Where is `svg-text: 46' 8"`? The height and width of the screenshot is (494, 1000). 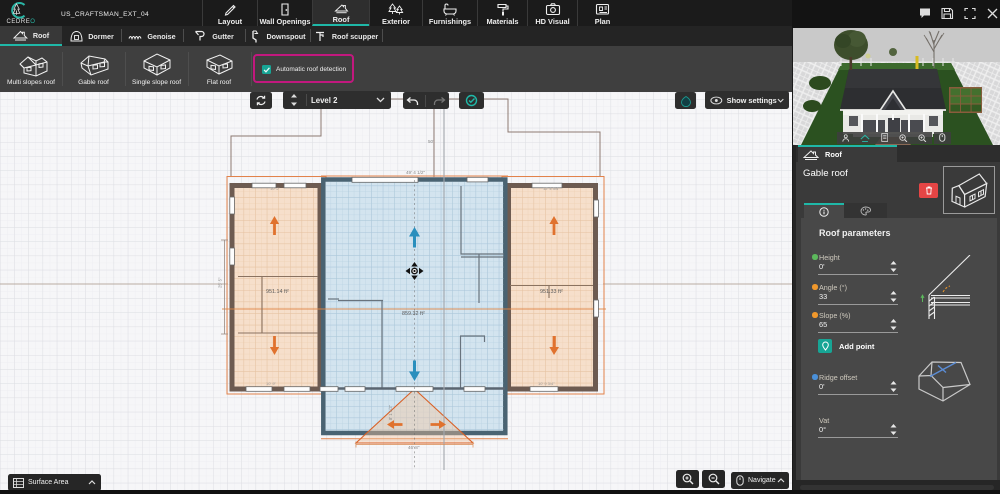
svg-text: 46' 8" is located at coordinates (414, 447).